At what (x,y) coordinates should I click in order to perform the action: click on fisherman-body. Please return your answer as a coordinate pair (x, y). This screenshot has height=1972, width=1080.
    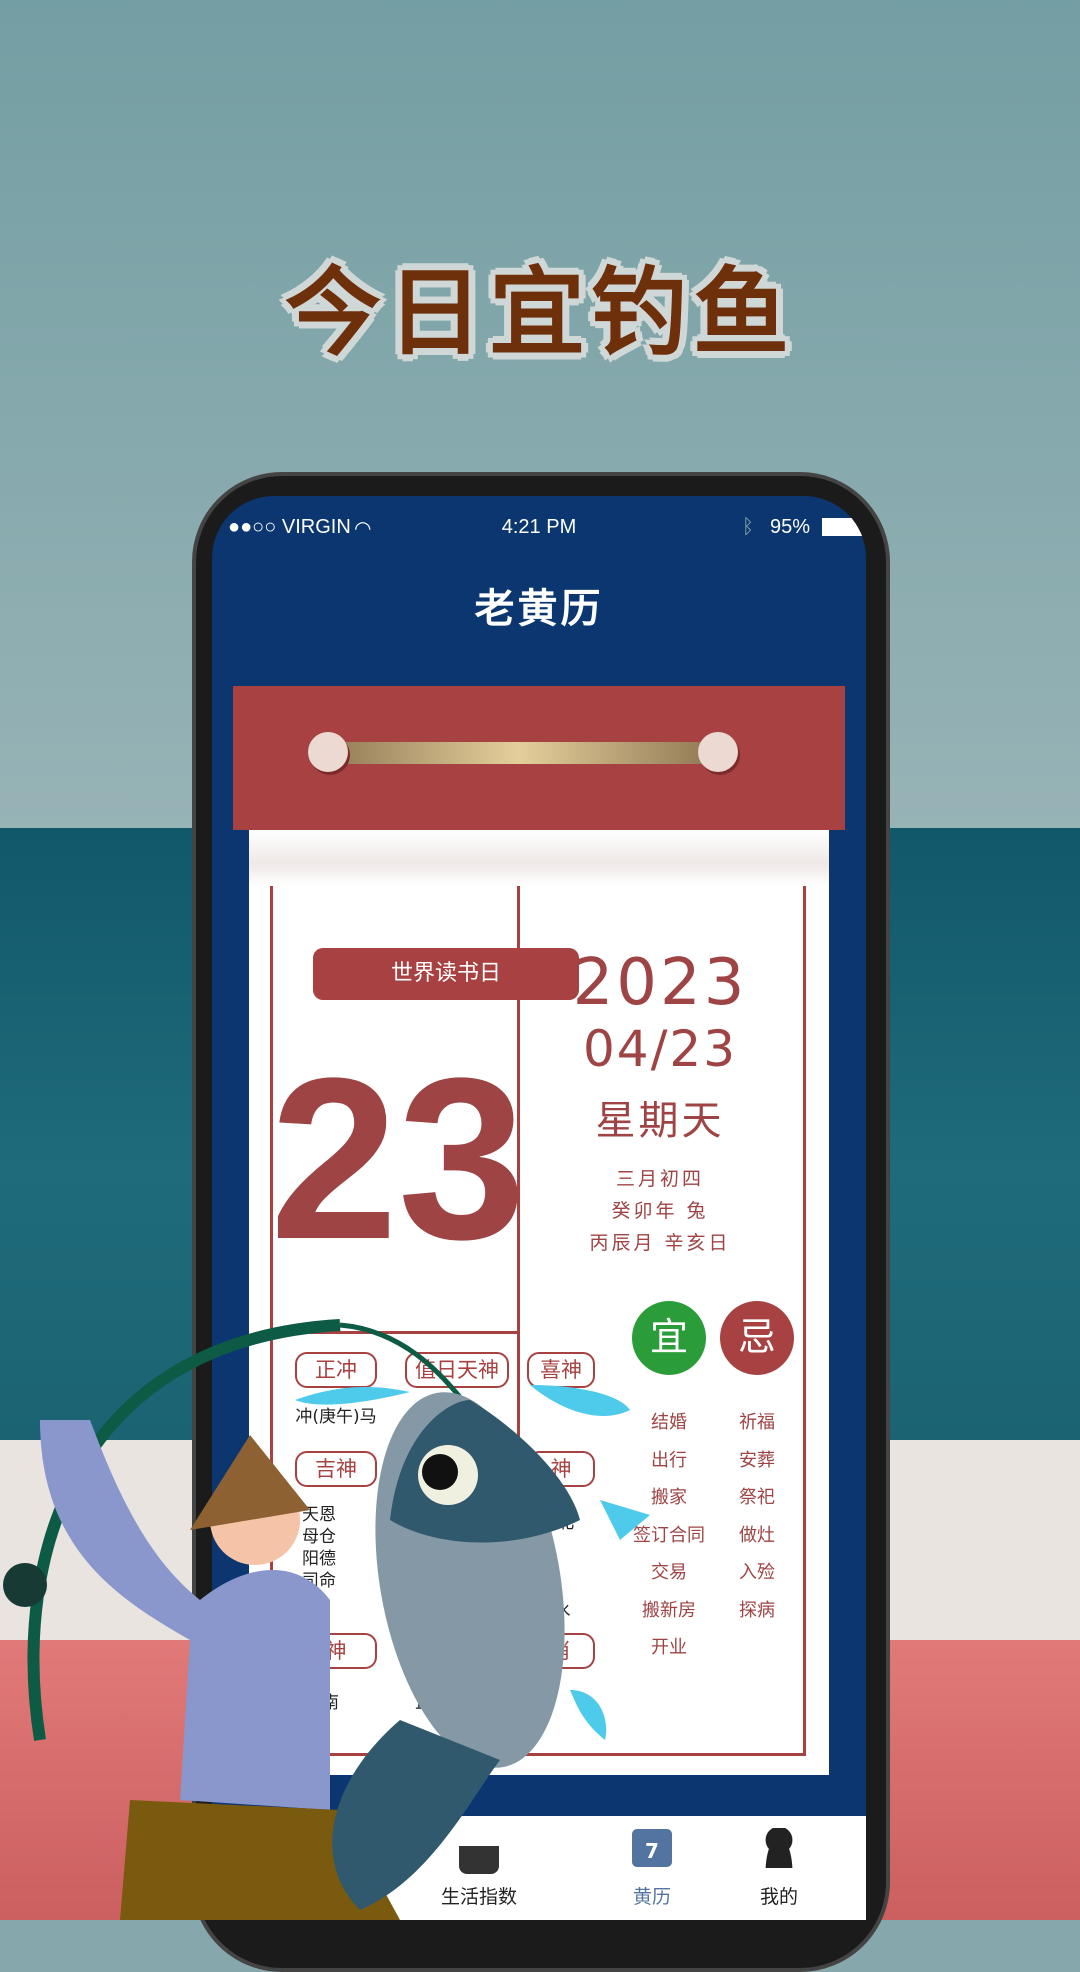
    Looking at the image, I should click on (185, 1615).